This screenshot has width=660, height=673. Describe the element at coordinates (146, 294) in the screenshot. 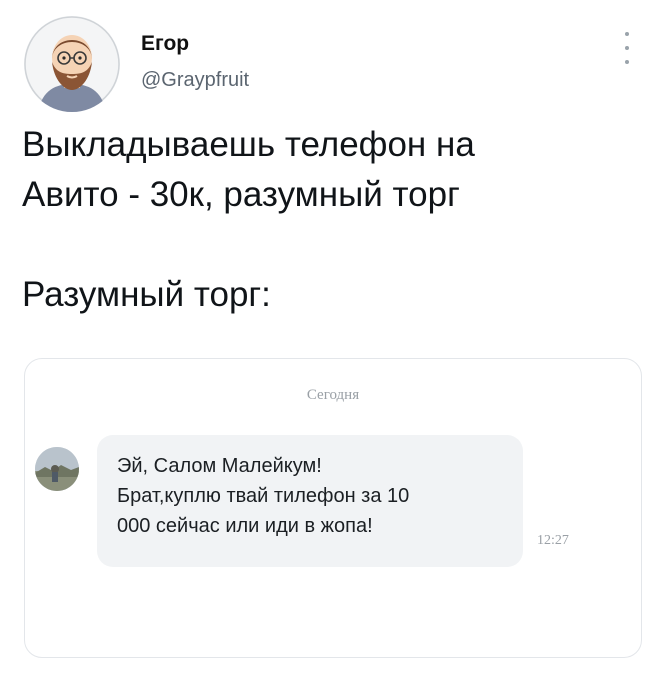

I see `tweet-line: Разумный торг:` at that location.